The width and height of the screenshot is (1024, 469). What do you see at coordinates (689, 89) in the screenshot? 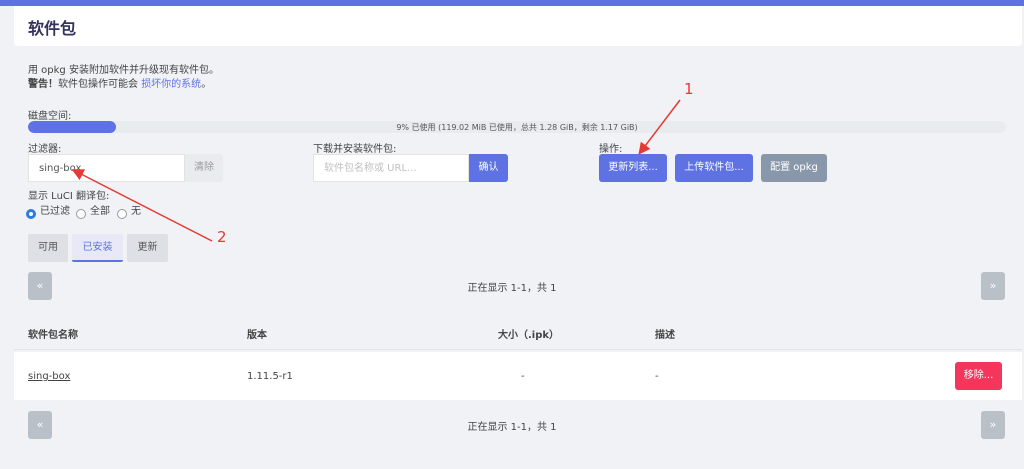
I see `annotation-label-1: 1` at bounding box center [689, 89].